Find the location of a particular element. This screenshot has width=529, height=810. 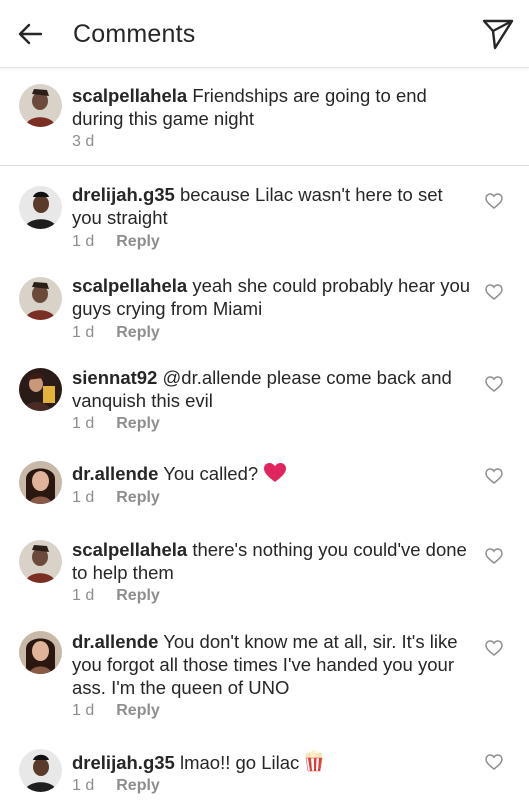

timestamp: 3 d is located at coordinates (83, 141).